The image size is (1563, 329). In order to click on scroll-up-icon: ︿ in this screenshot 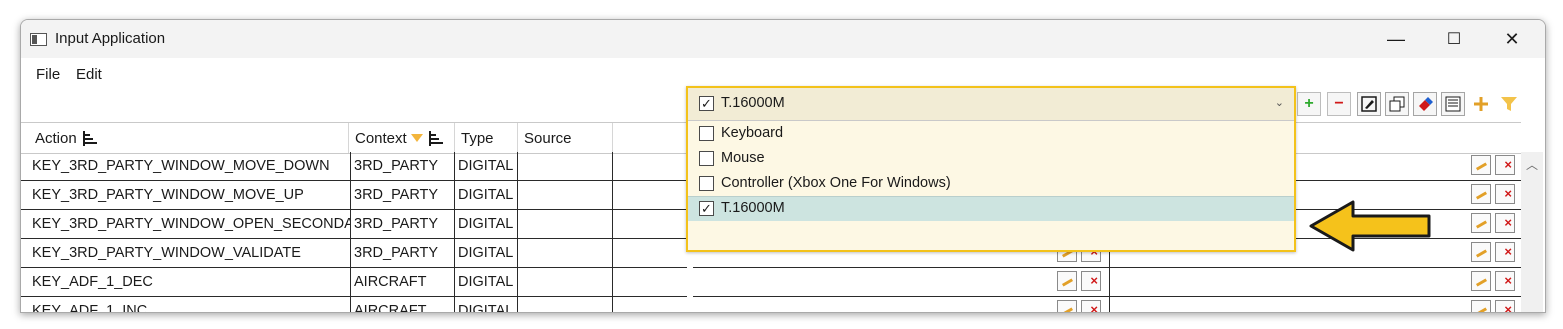, I will do `click(1532, 164)`.